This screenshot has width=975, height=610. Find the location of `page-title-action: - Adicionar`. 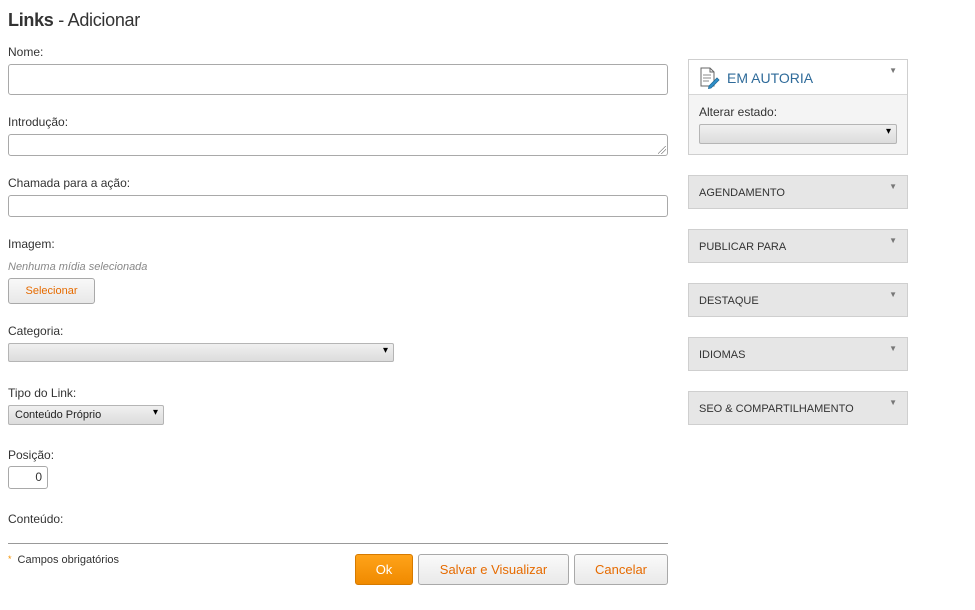

page-title-action: - Adicionar is located at coordinates (96, 20).